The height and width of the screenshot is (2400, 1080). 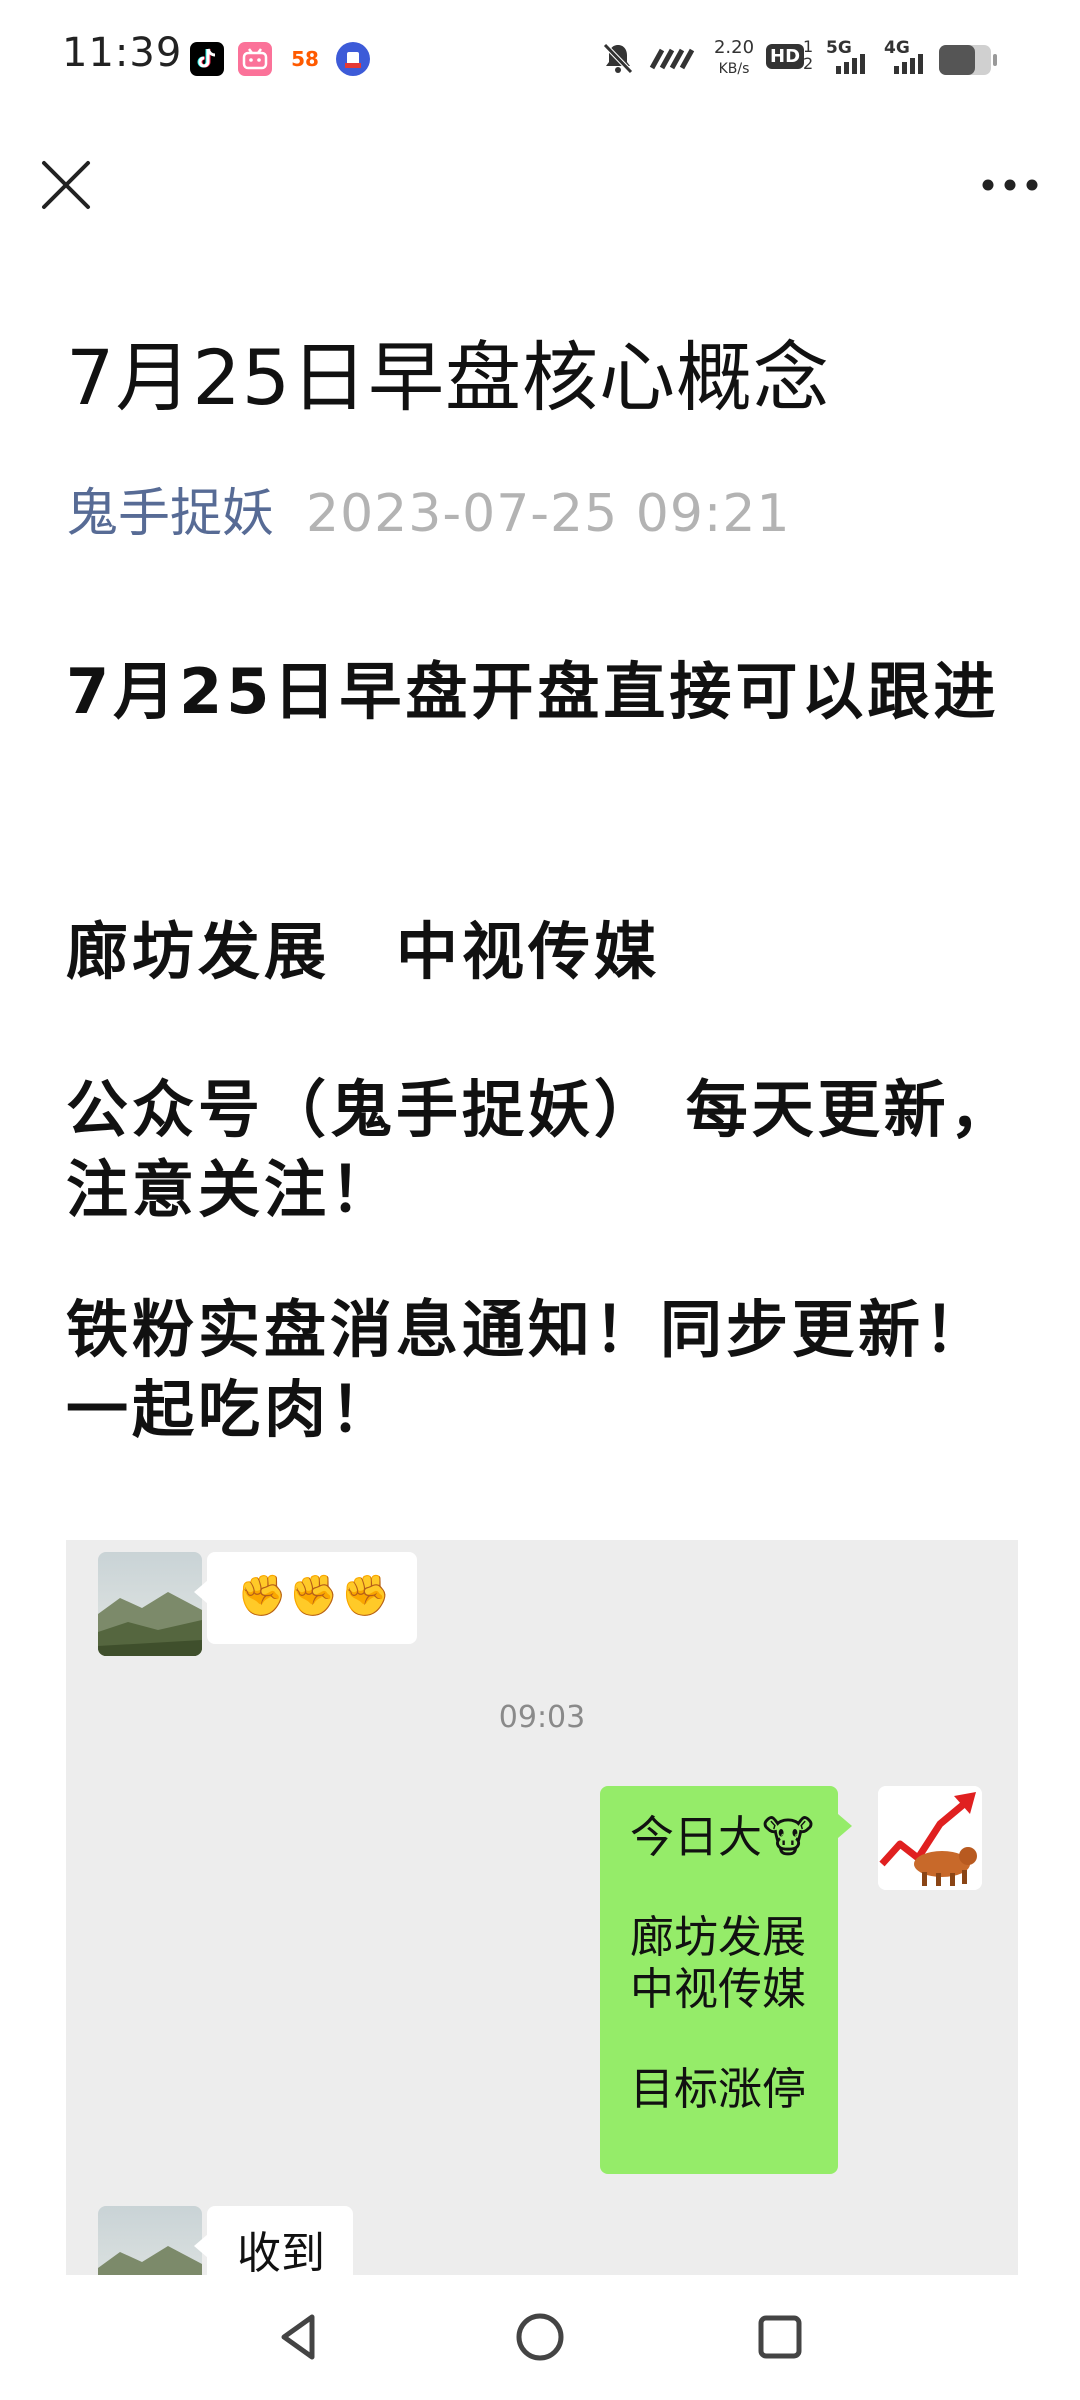 What do you see at coordinates (363, 951) in the screenshot?
I see `article-paragraph: 廊坊发展 中视传媒` at bounding box center [363, 951].